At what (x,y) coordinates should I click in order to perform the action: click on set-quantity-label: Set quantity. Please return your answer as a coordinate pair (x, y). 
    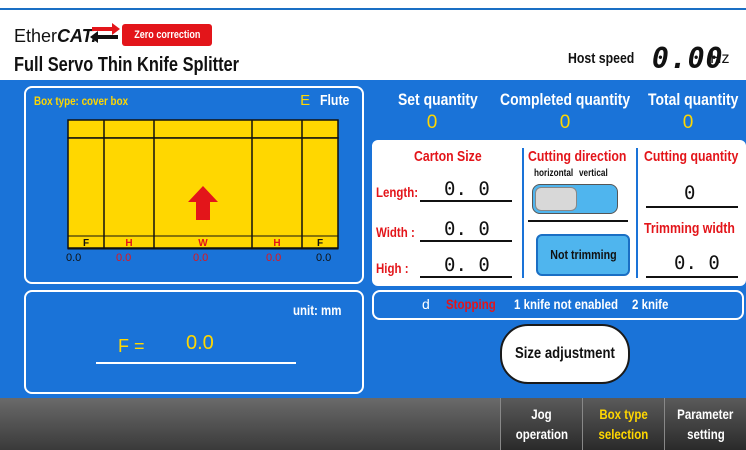
    Looking at the image, I should click on (446, 100).